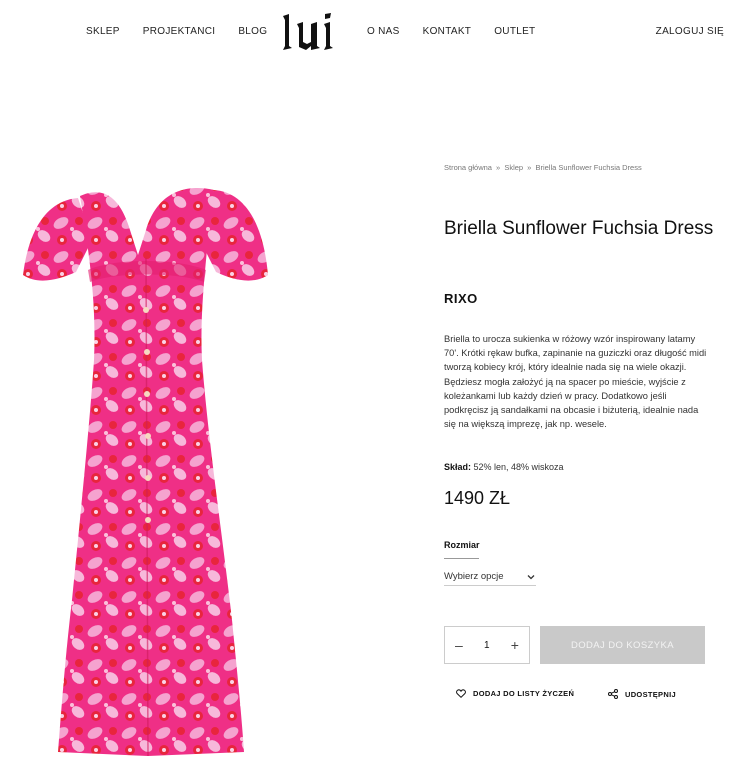  I want to click on product-brand: RIXO, so click(461, 298).